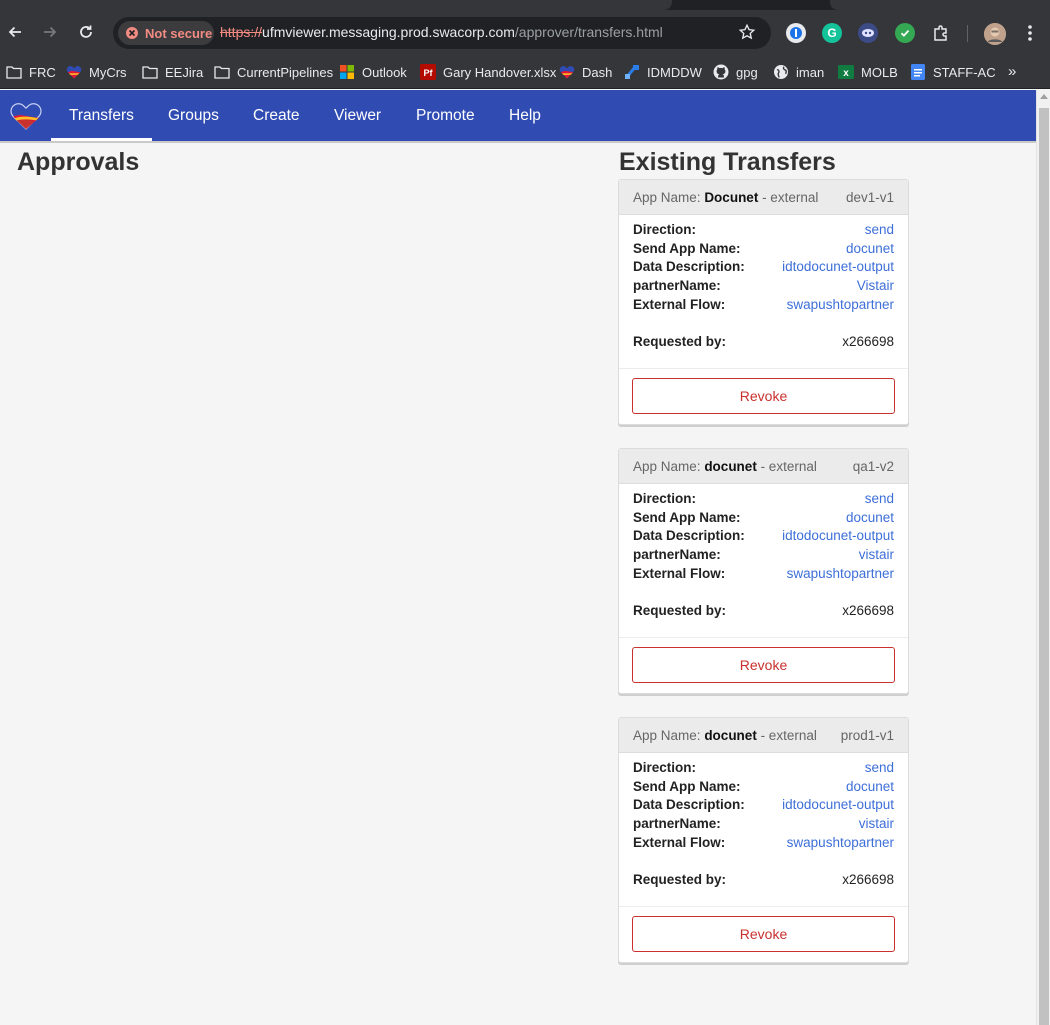  I want to click on svg-text: Pf, so click(429, 73).